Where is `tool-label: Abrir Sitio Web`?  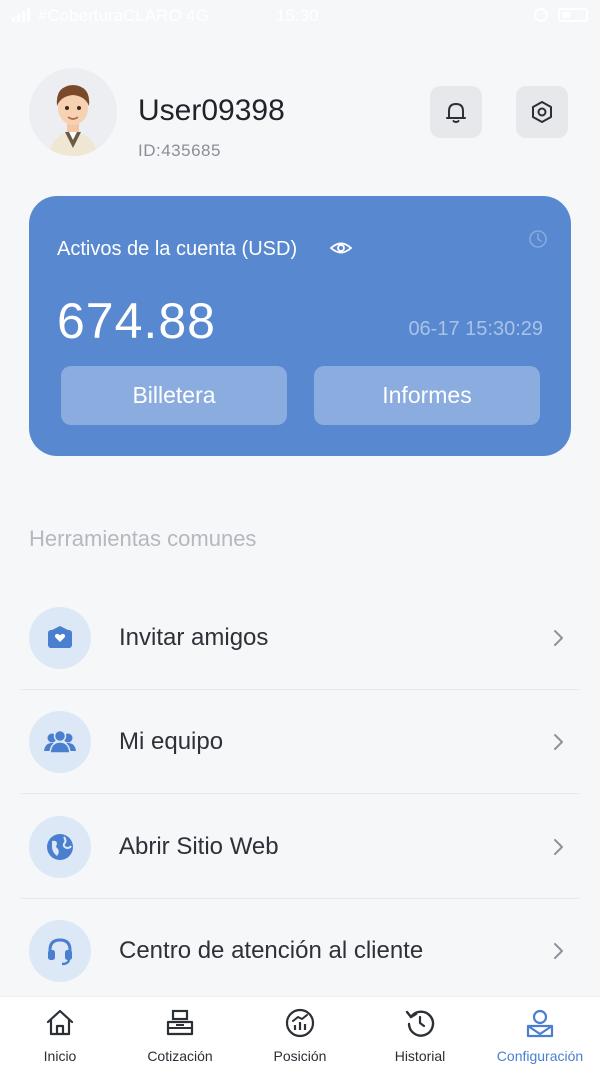 tool-label: Abrir Sitio Web is located at coordinates (199, 846).